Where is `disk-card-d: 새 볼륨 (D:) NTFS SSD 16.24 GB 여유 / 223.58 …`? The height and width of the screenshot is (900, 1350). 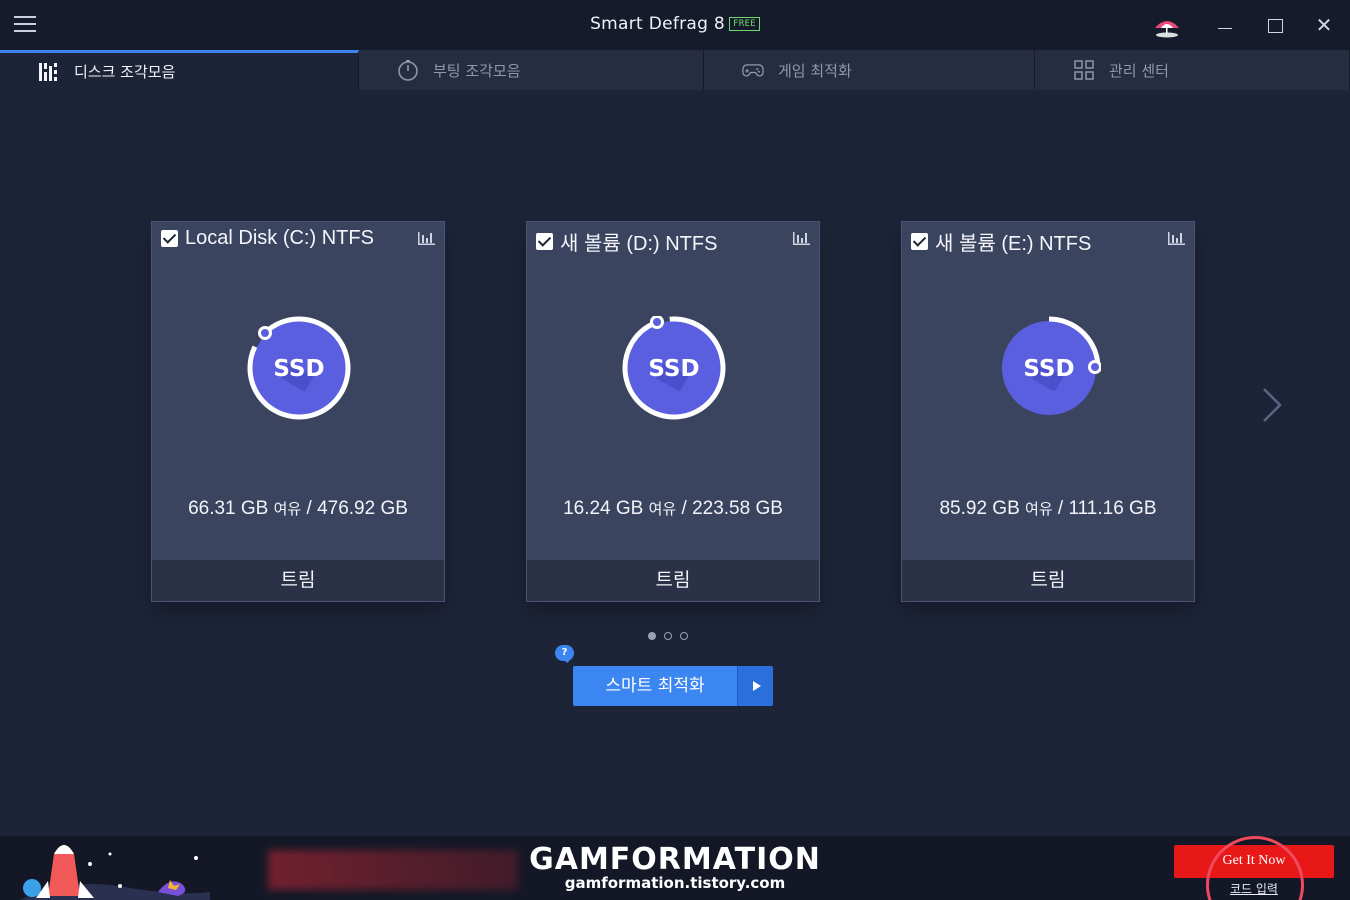 disk-card-d: 새 볼륨 (D:) NTFS SSD 16.24 GB 여유 / 223.58 … is located at coordinates (673, 411).